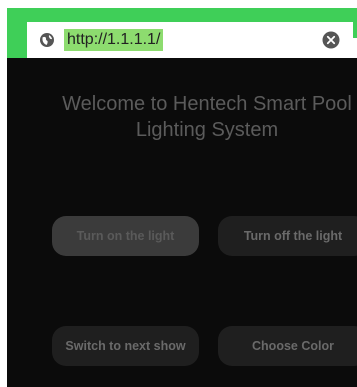  What do you see at coordinates (287, 346) in the screenshot?
I see `choose-color-button: Choose Color` at bounding box center [287, 346].